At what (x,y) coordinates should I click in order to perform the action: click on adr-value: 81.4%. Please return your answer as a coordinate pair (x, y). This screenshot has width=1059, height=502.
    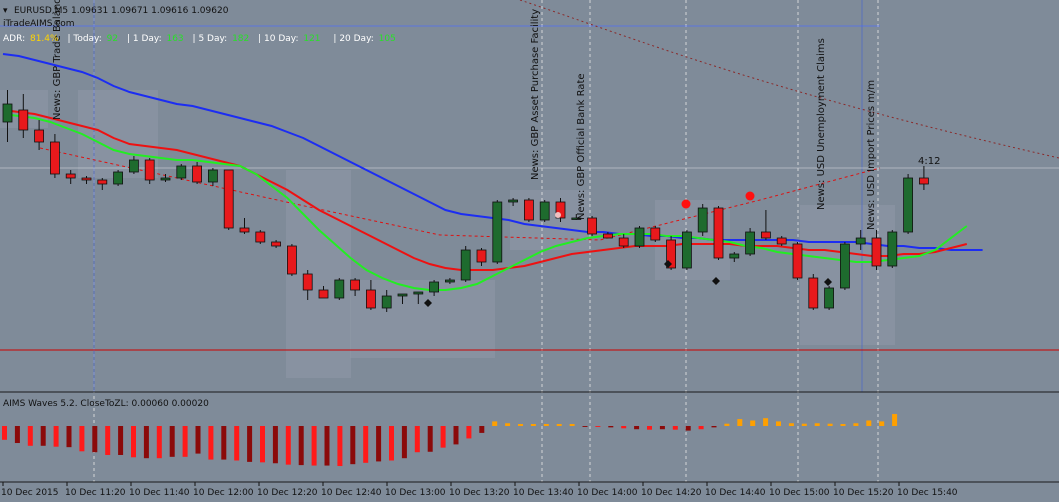
    Looking at the image, I should click on (44, 39).